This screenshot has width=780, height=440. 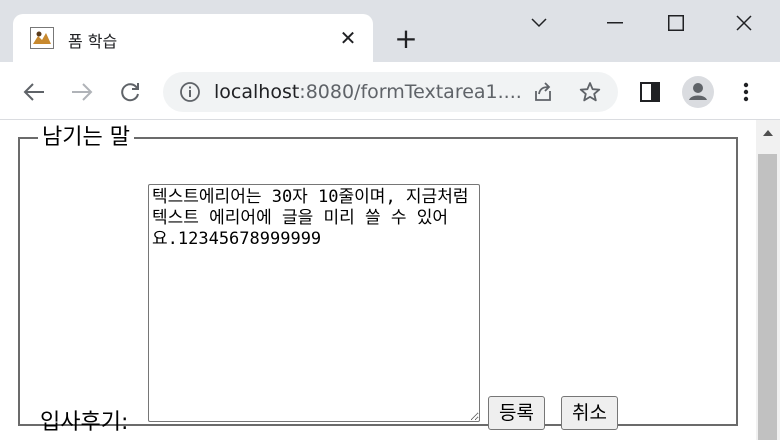 I want to click on minimize-icon, so click(x=615, y=23).